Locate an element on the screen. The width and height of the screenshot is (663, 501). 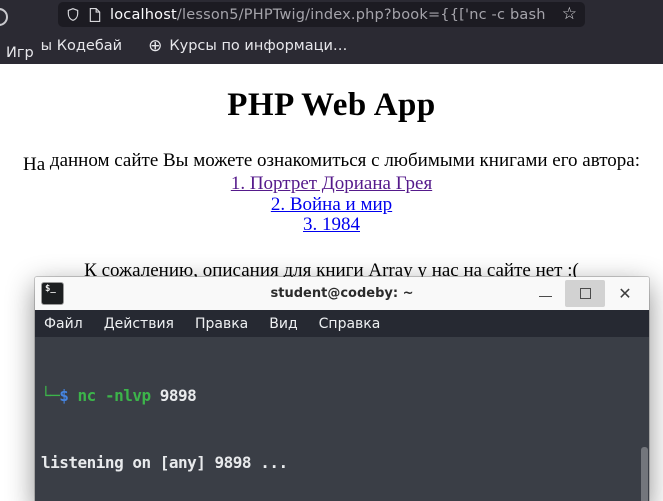
page-info-icon is located at coordinates (95, 14).